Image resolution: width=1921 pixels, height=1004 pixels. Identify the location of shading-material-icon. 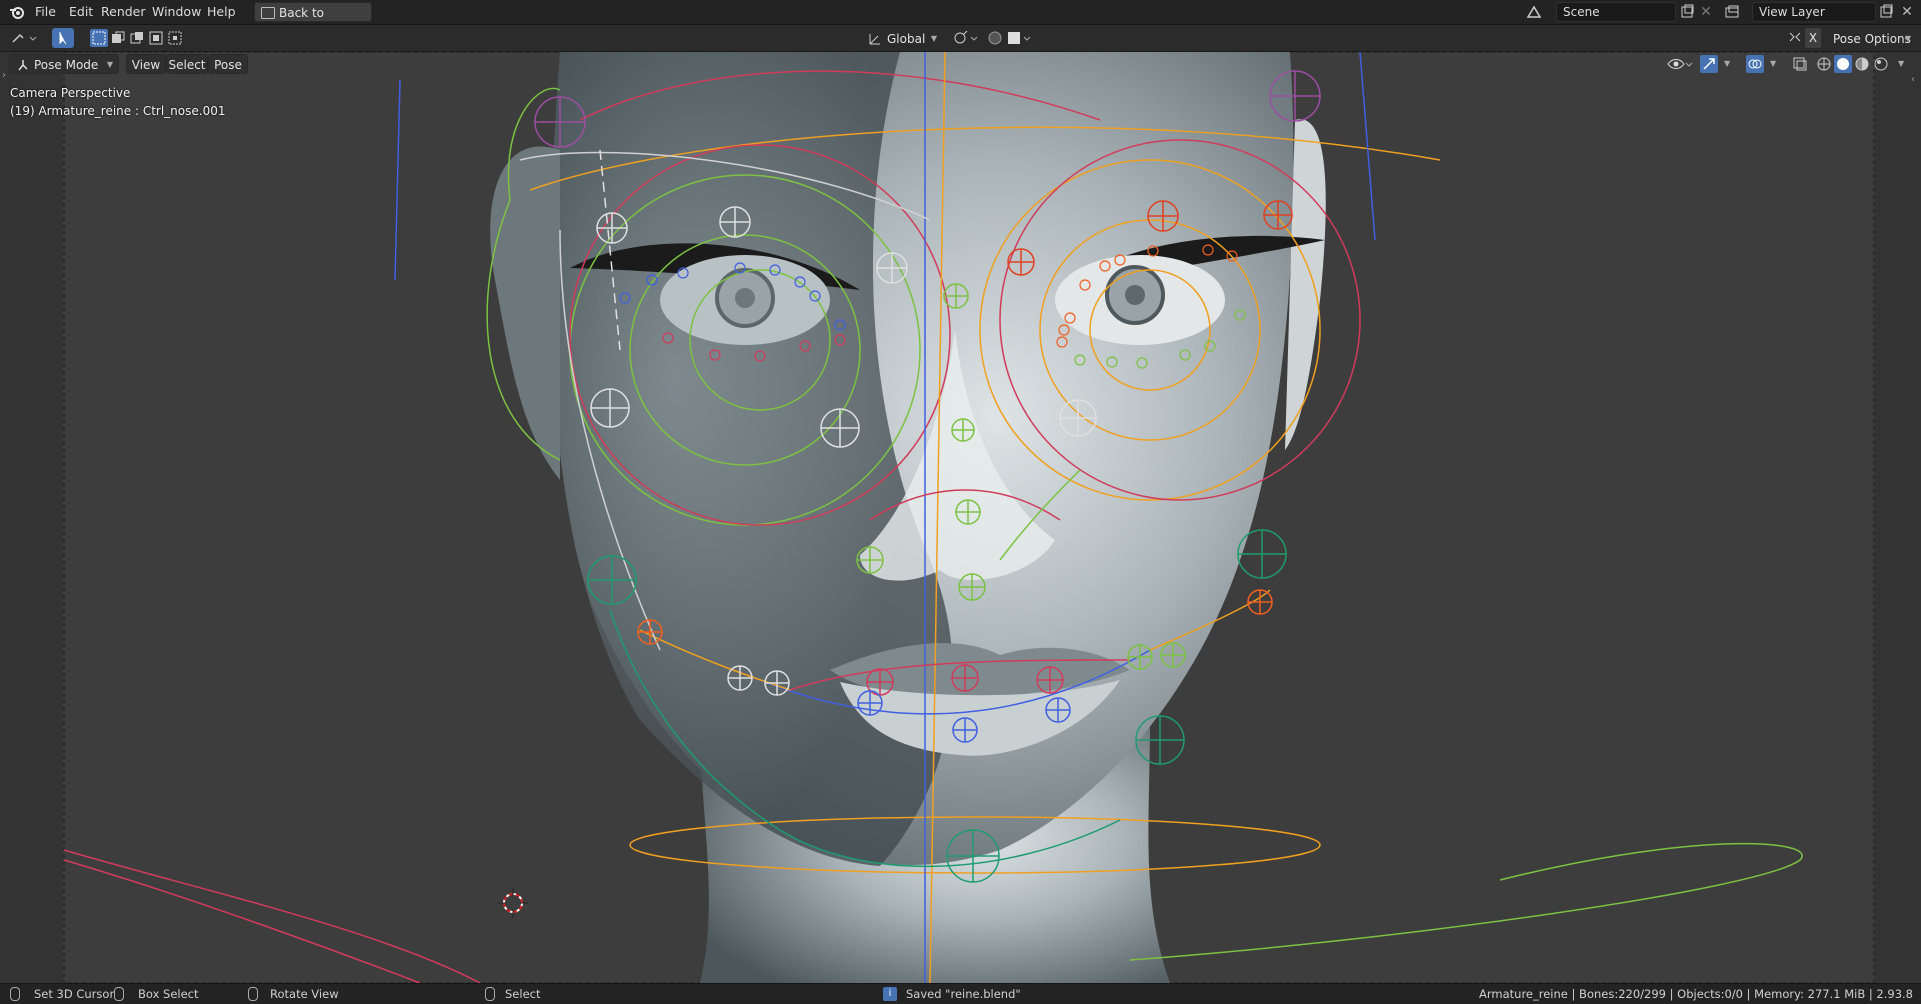
(1862, 64).